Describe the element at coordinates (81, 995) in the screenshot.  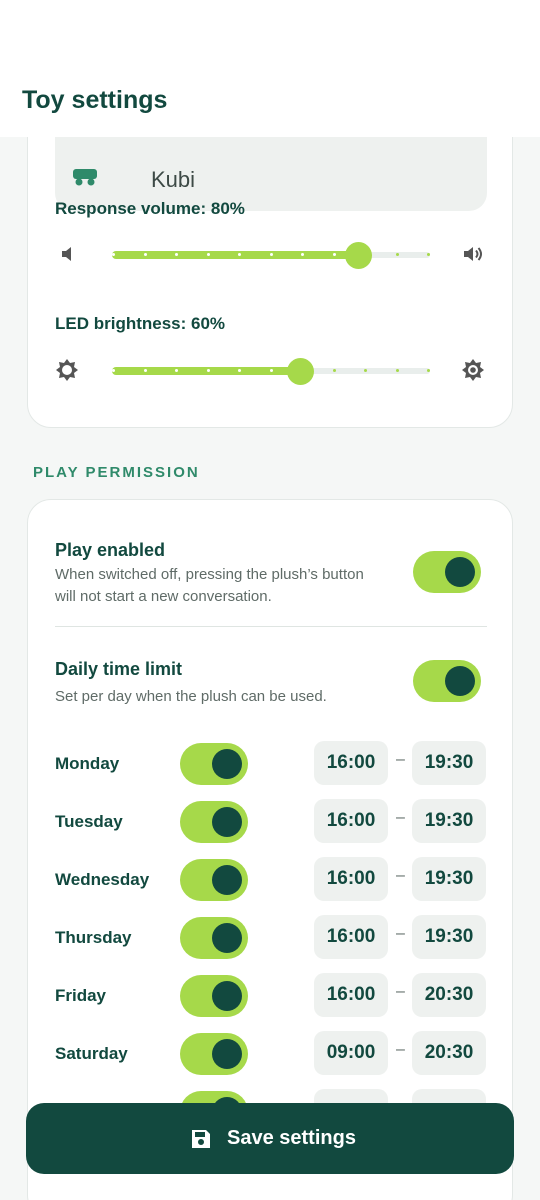
I see `schedule-day-name: Friday` at that location.